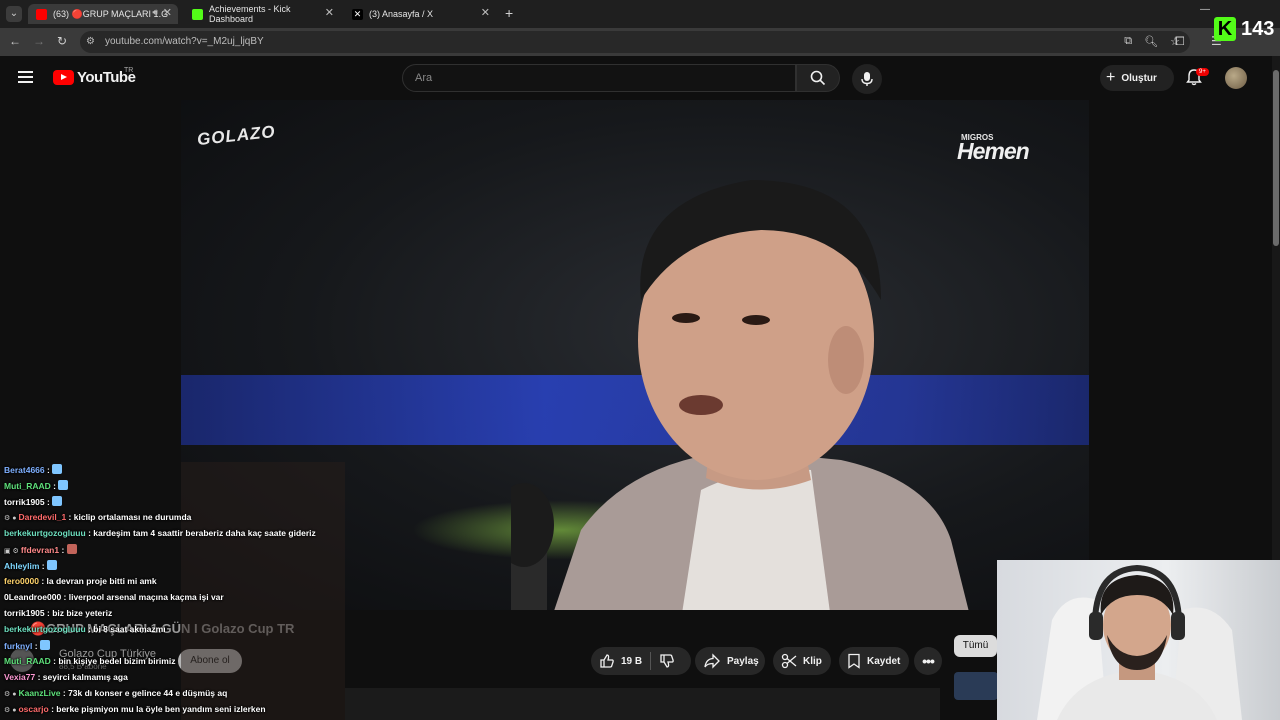 This screenshot has height=720, width=1280. I want to click on golazo-watermark: GOLAZO, so click(236, 135).